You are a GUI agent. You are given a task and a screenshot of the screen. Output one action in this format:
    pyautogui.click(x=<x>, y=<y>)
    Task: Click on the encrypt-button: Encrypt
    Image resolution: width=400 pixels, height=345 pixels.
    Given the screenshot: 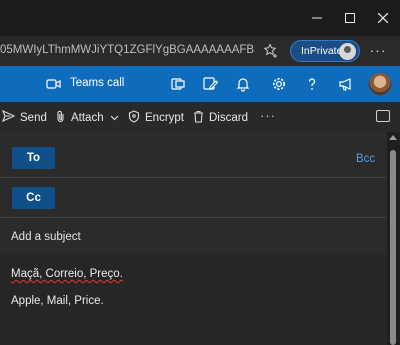 What is the action you would take?
    pyautogui.click(x=156, y=118)
    